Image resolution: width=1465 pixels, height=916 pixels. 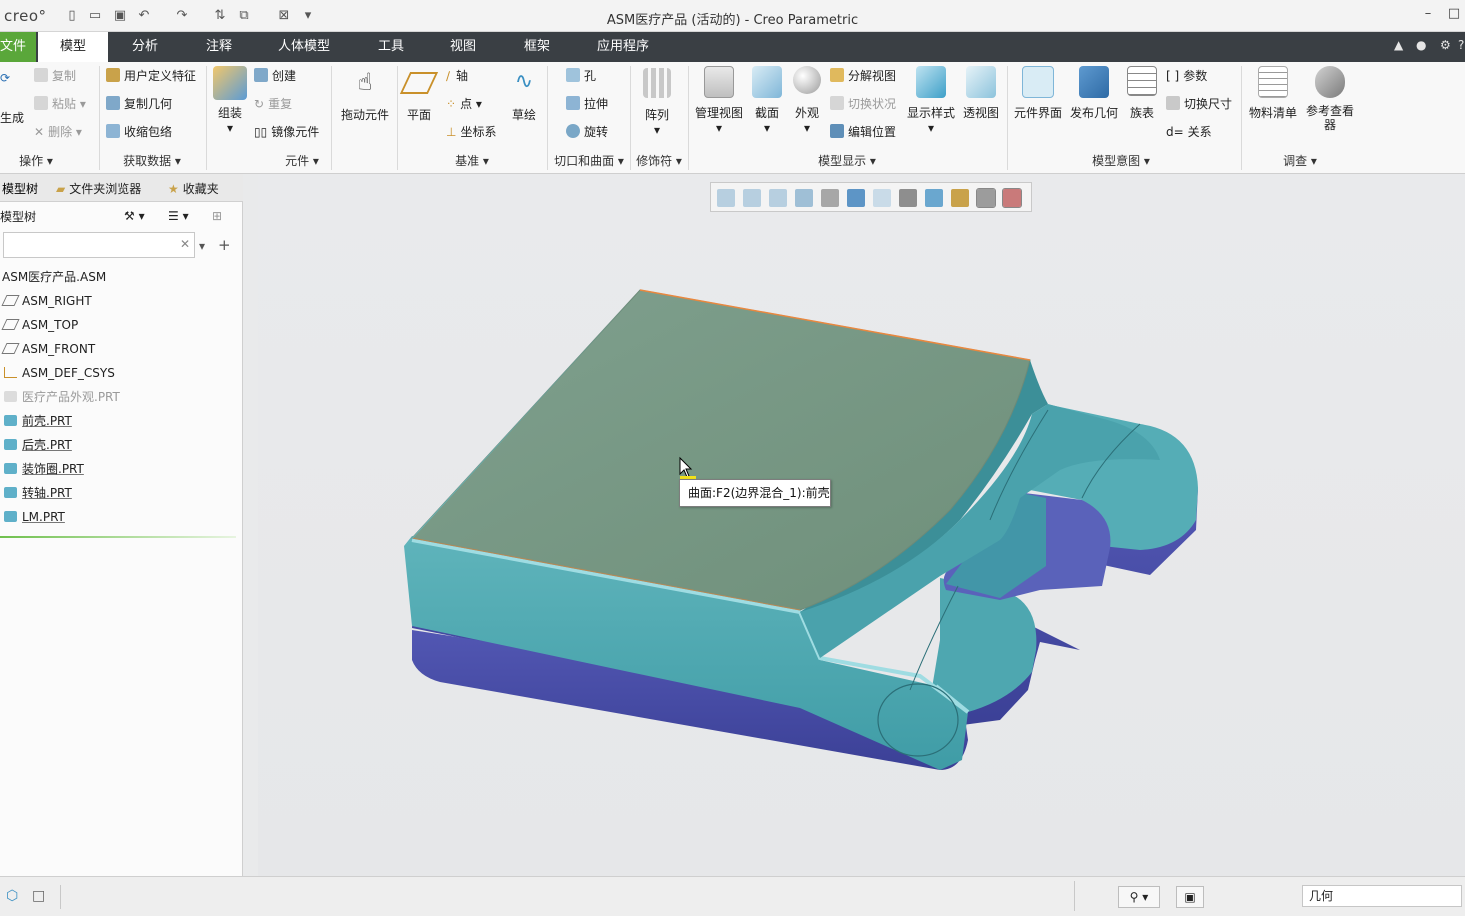 What do you see at coordinates (1382, 896) in the screenshot?
I see `selection-filter-select: 几何` at bounding box center [1382, 896].